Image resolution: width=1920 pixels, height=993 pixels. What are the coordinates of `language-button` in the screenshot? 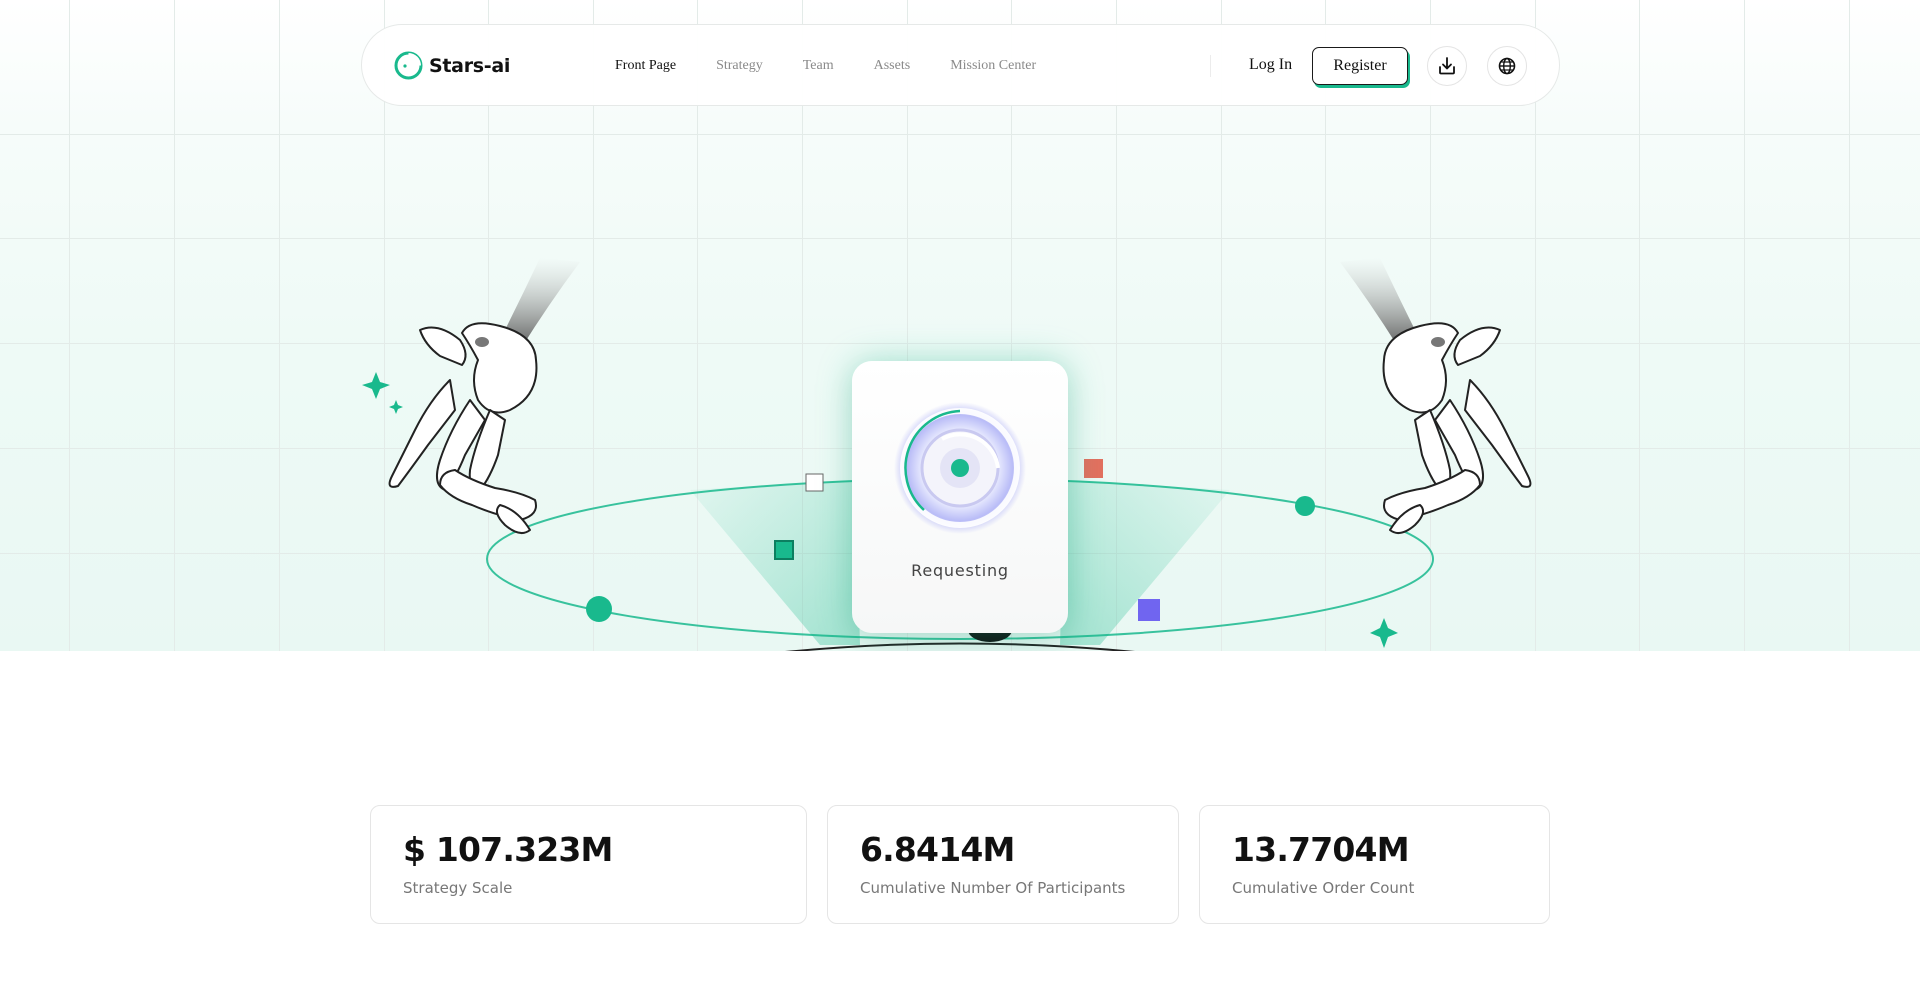 It's located at (1507, 66).